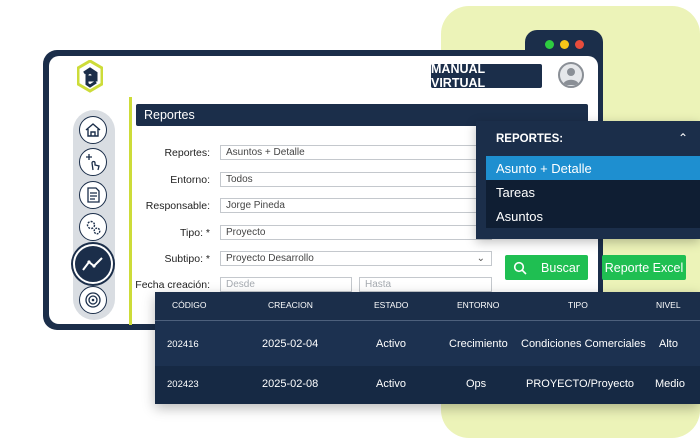  What do you see at coordinates (668, 344) in the screenshot?
I see `cell-nivel: Alto` at bounding box center [668, 344].